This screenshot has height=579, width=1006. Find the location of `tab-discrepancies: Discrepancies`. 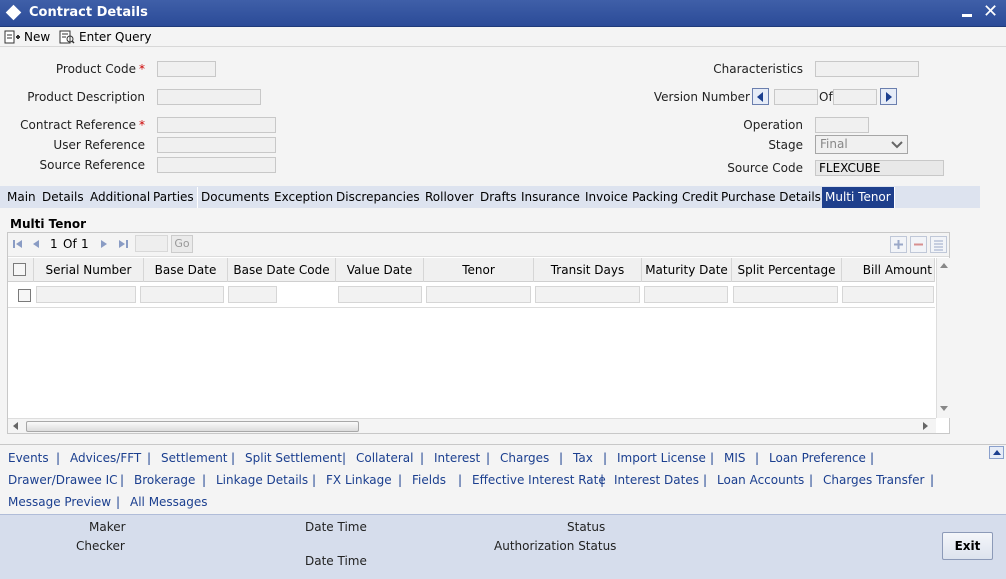

tab-discrepancies: Discrepancies is located at coordinates (378, 197).